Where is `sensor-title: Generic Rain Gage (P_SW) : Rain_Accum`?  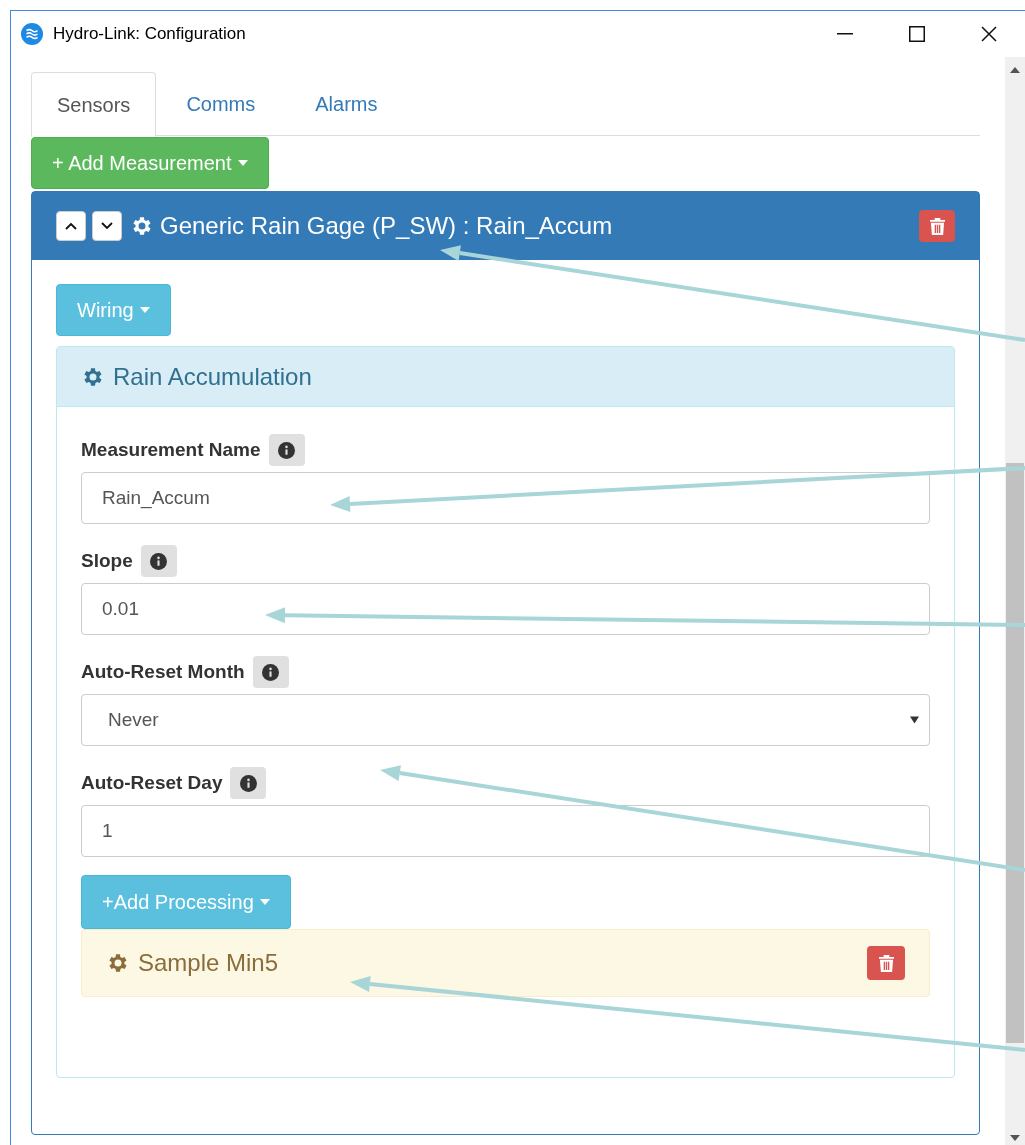
sensor-title: Generic Rain Gage (P_SW) : Rain_Accum is located at coordinates (386, 226).